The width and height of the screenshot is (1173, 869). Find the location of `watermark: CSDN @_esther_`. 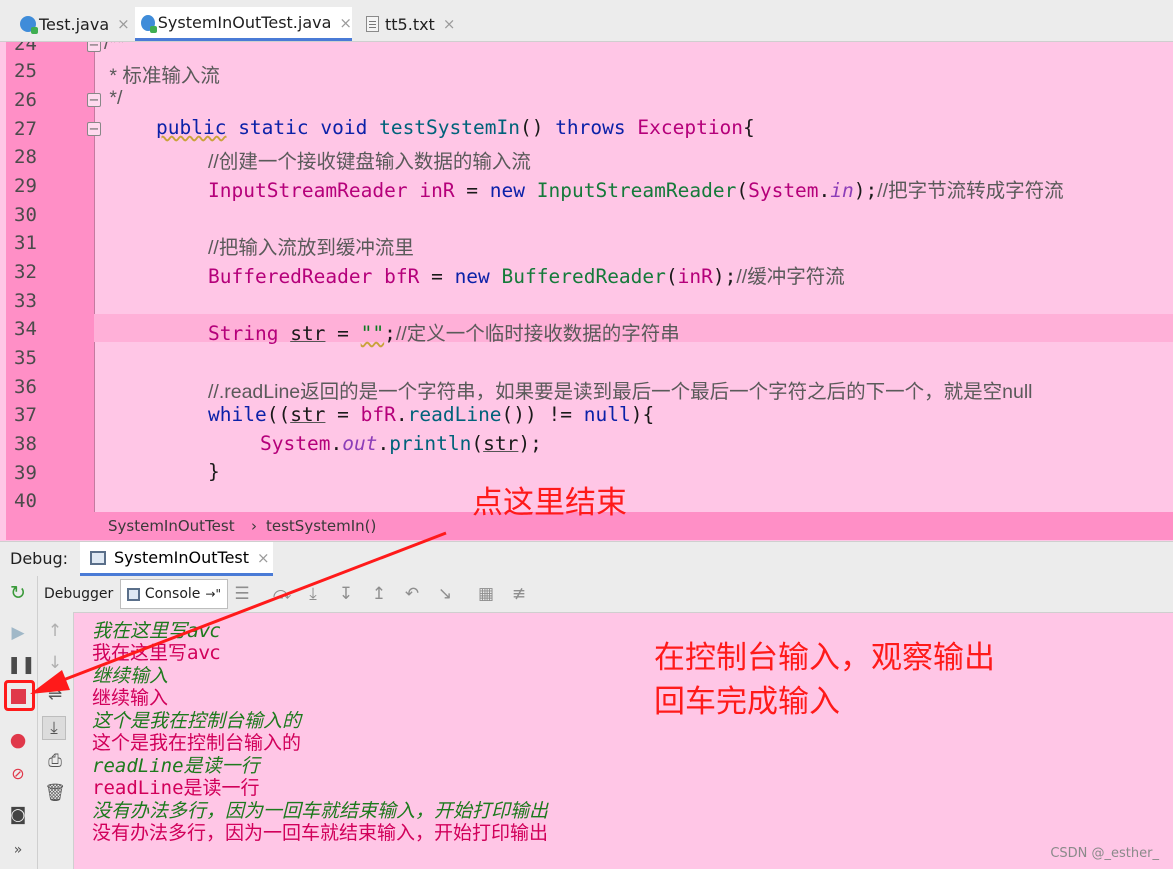

watermark: CSDN @_esther_ is located at coordinates (1104, 853).